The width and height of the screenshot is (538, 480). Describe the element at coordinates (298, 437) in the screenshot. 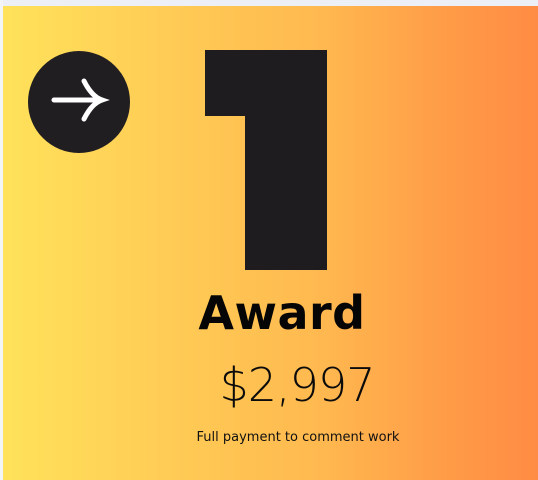

I see `card-caption: Full payment to comment work` at that location.